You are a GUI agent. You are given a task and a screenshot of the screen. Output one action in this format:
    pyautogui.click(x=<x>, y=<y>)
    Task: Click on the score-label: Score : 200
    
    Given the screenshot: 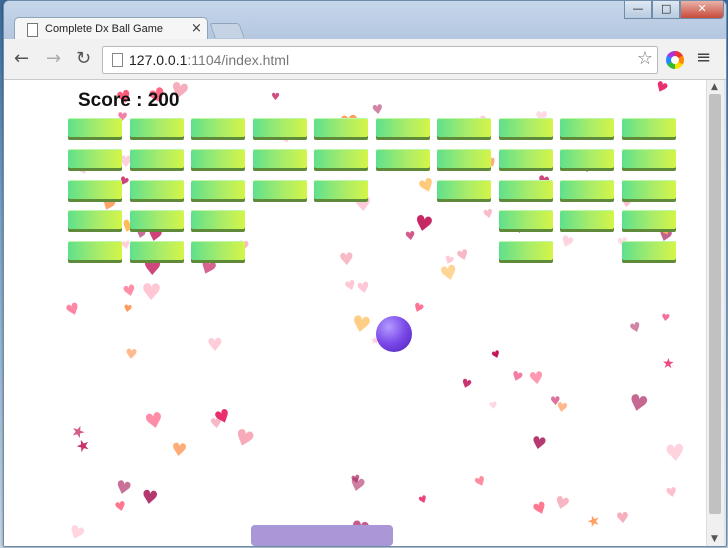 What is the action you would take?
    pyautogui.click(x=129, y=100)
    